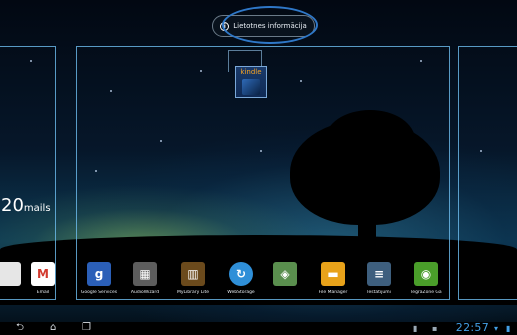  I want to click on wifi-icon: ▾, so click(496, 328).